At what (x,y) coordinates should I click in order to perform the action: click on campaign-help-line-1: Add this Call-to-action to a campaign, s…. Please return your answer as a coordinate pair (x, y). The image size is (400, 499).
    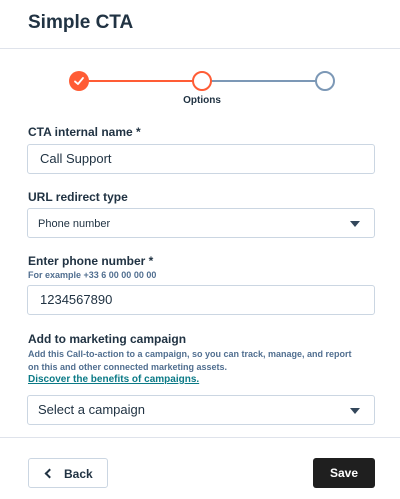
    Looking at the image, I should click on (190, 354).